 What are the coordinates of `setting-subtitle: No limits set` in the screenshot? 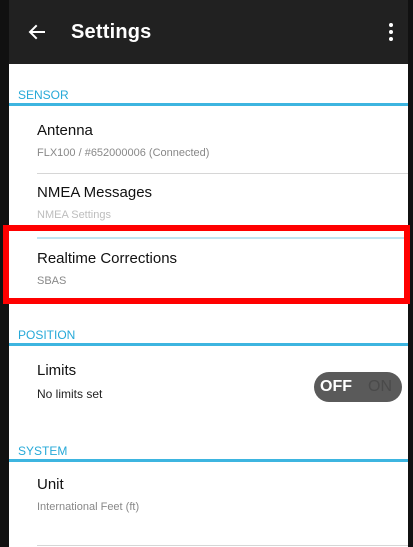 It's located at (70, 394).